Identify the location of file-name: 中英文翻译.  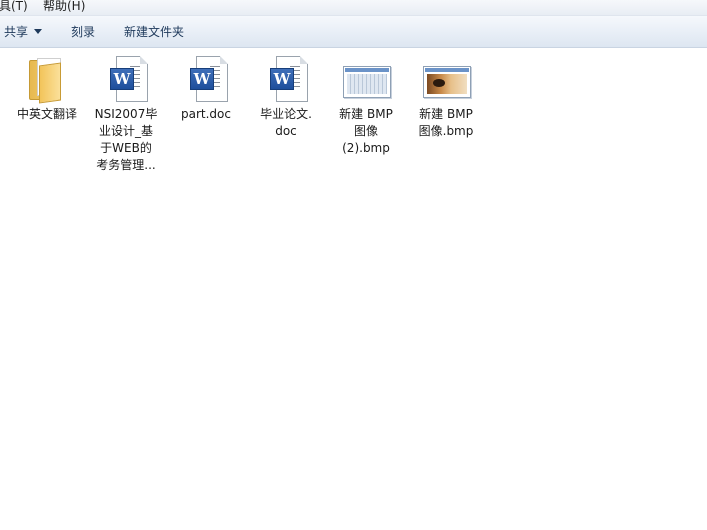
(46, 114).